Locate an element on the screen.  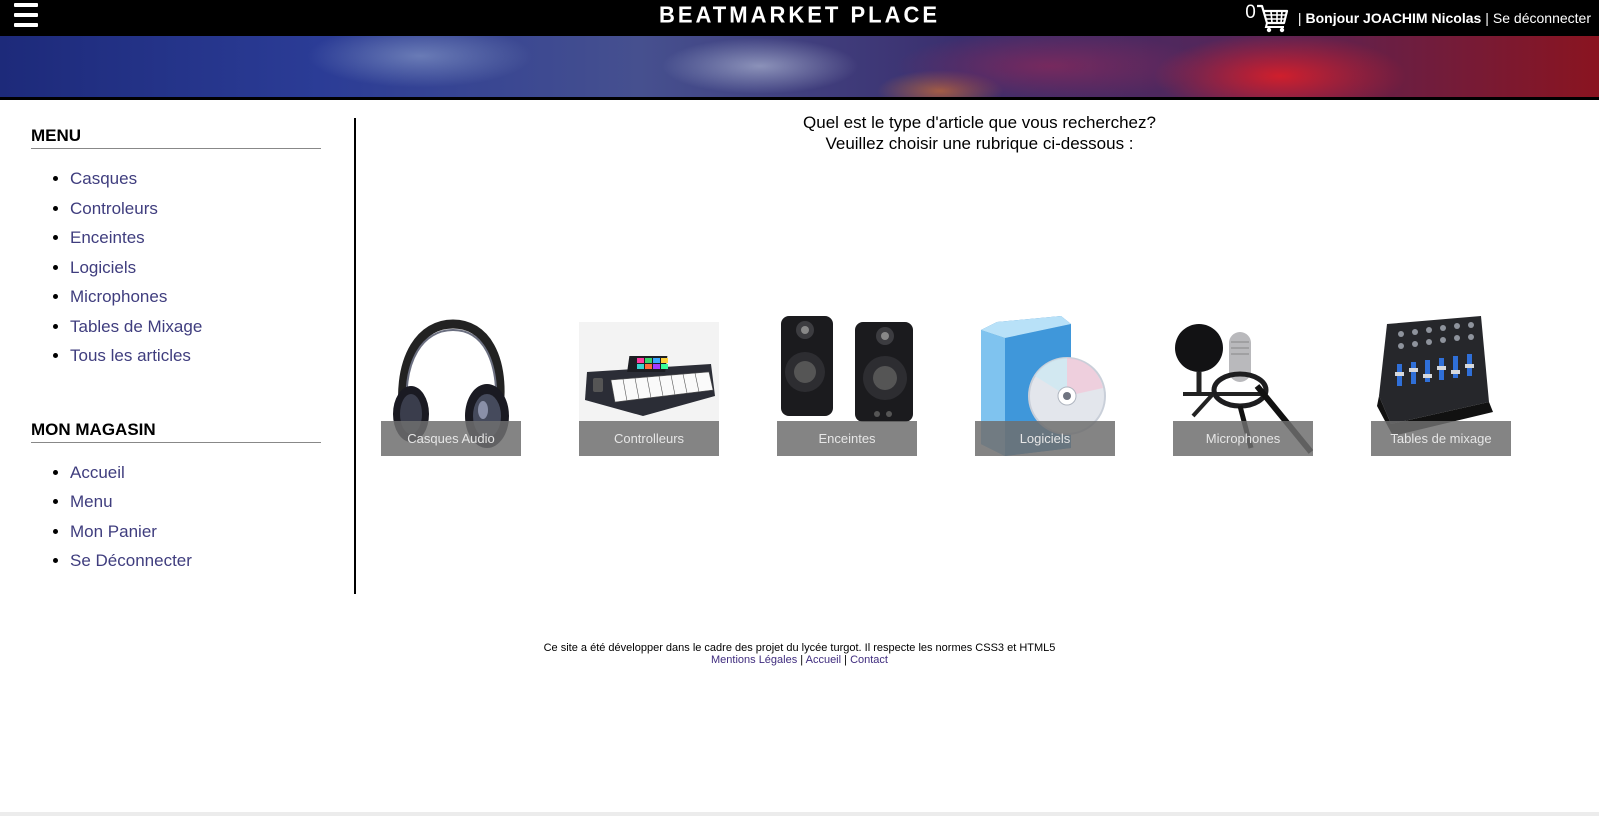
sidebar-item-tous-les-articles: Tous les articles is located at coordinates (130, 355).